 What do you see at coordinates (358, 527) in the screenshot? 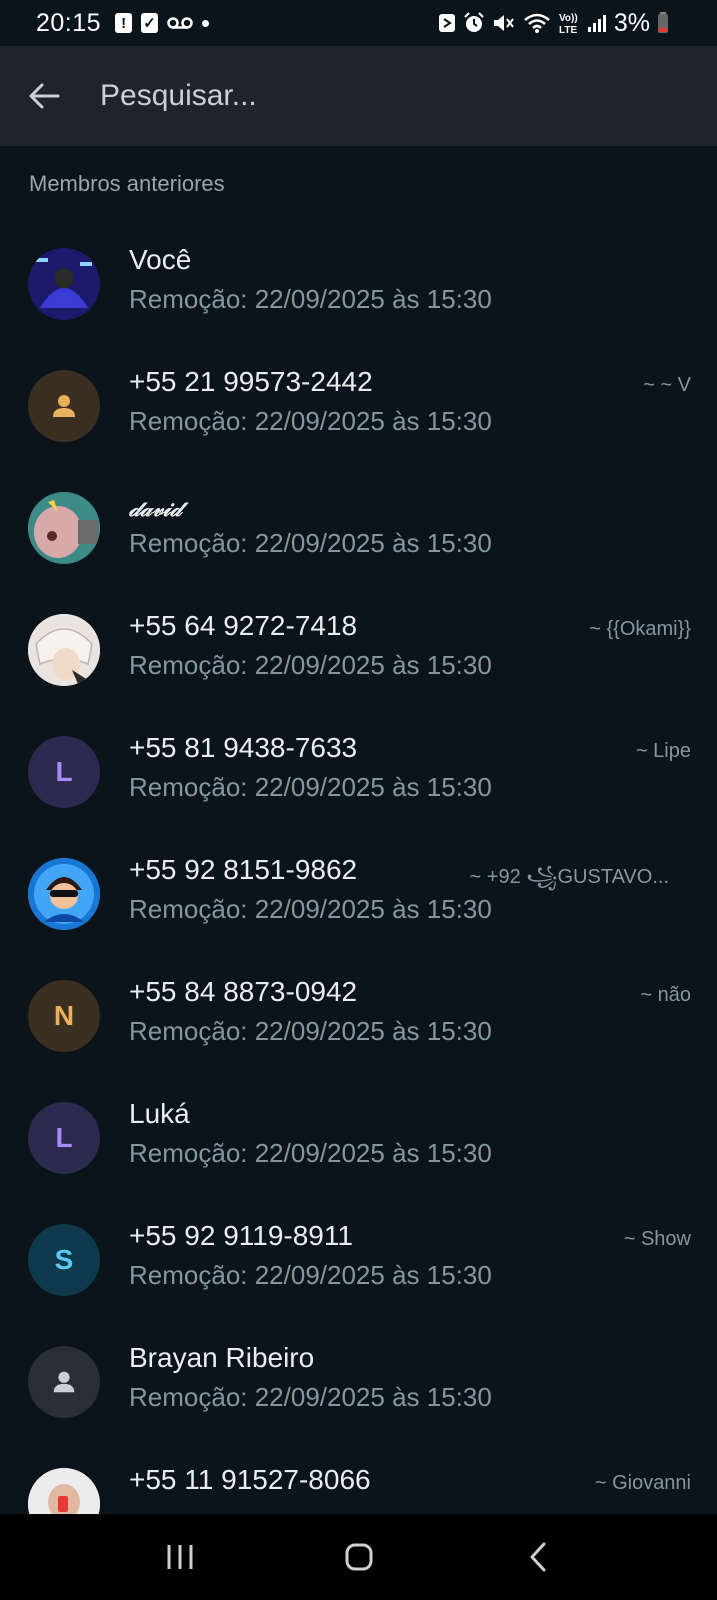
I see `member-row: 𝒹𝒶𝓋𝒾𝒹 Remoção: 22/09/2025 às 15:30` at bounding box center [358, 527].